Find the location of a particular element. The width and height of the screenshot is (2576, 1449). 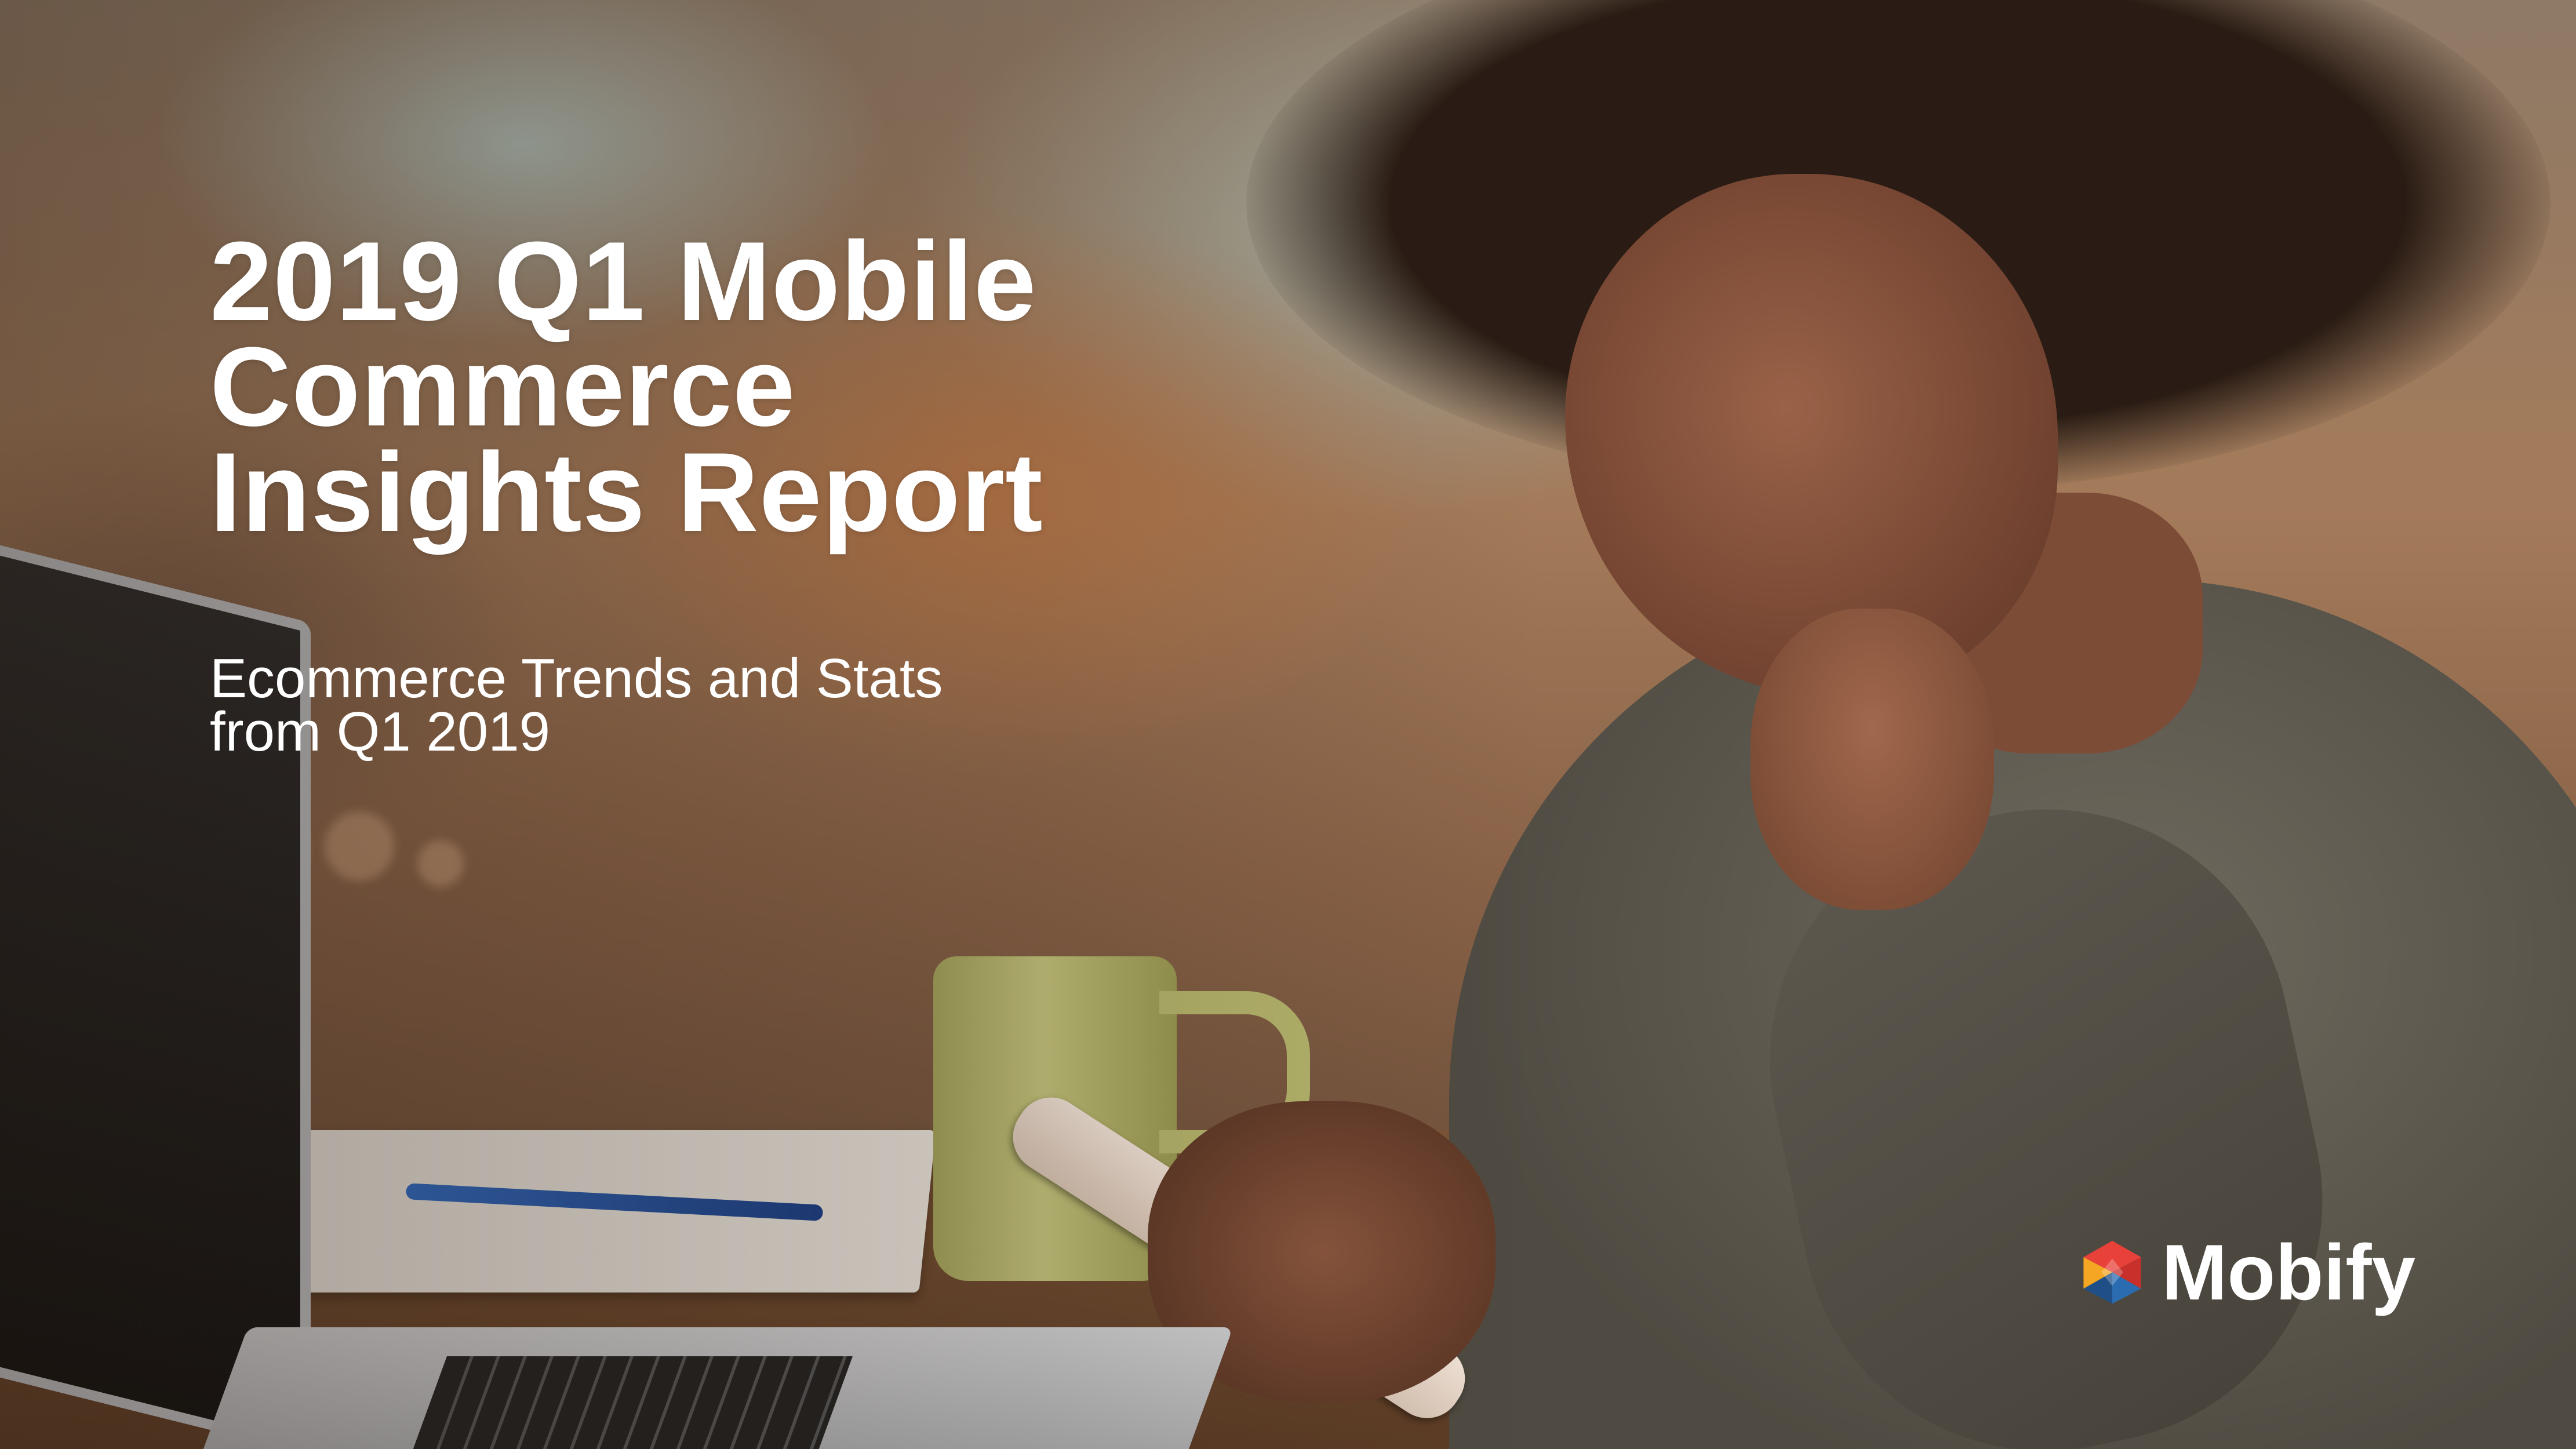

report-subtitle-line: Ecommerce Trends and Stats is located at coordinates (576, 678).